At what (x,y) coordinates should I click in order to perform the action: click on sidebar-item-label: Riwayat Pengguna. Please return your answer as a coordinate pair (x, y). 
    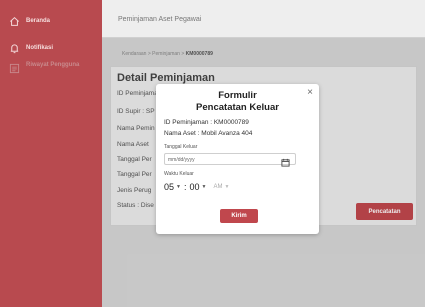
    Looking at the image, I should click on (53, 65).